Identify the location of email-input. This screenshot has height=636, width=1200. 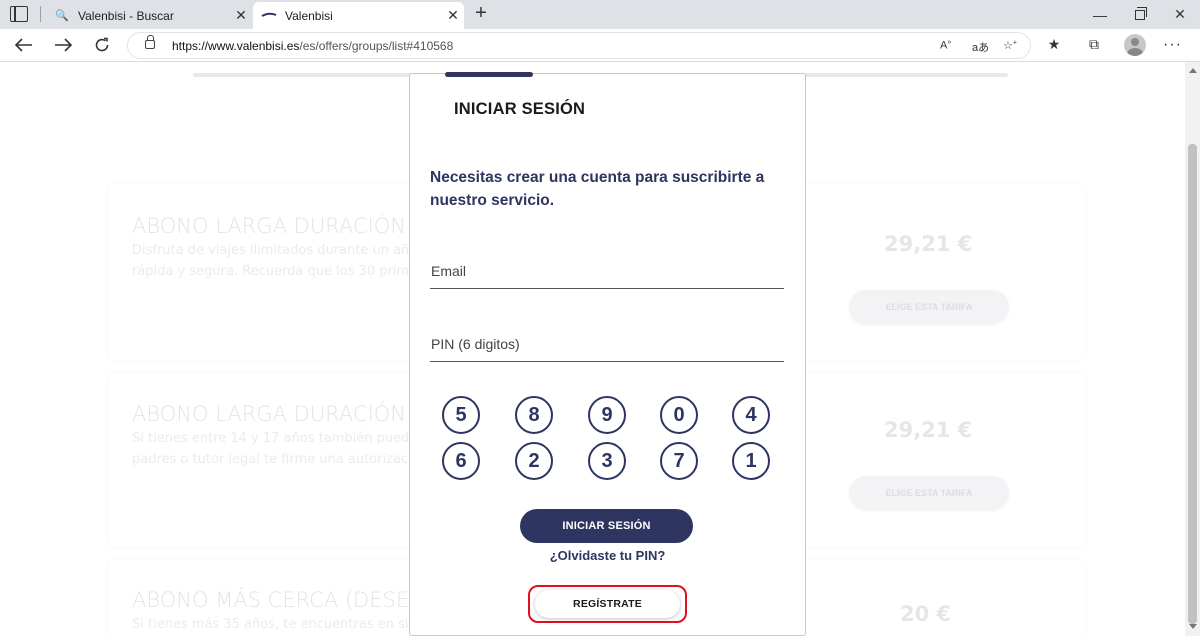
(607, 270).